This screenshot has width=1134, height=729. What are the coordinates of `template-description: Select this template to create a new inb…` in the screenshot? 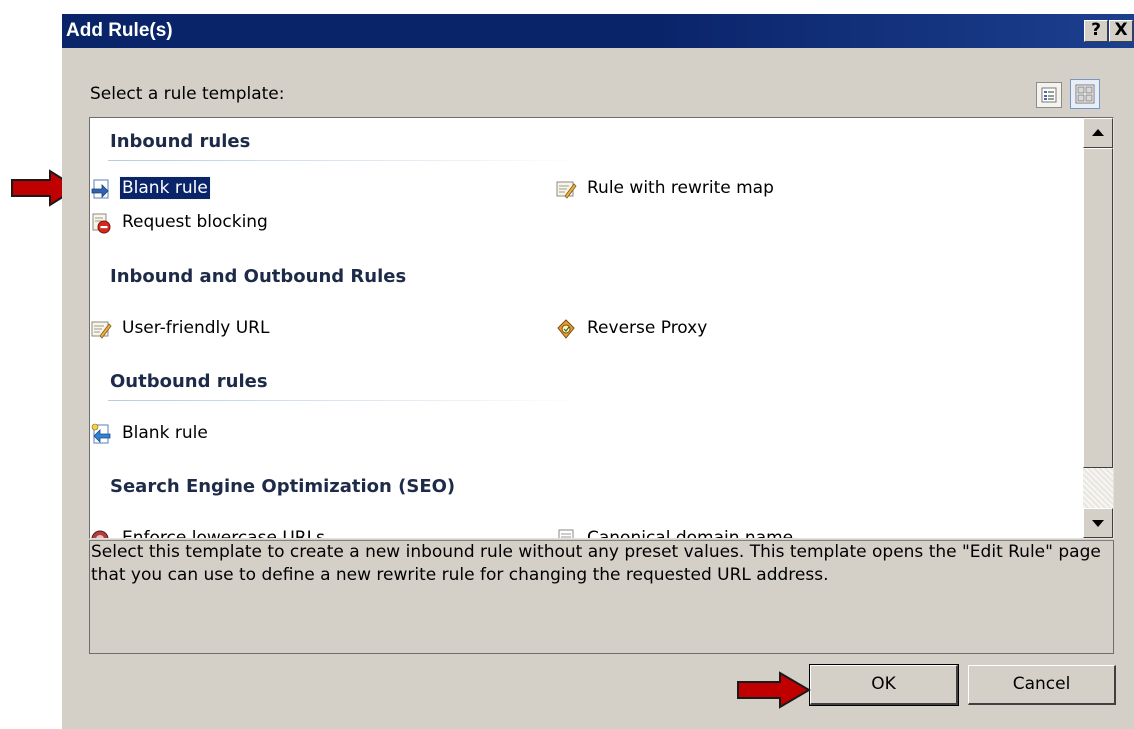 It's located at (601, 597).